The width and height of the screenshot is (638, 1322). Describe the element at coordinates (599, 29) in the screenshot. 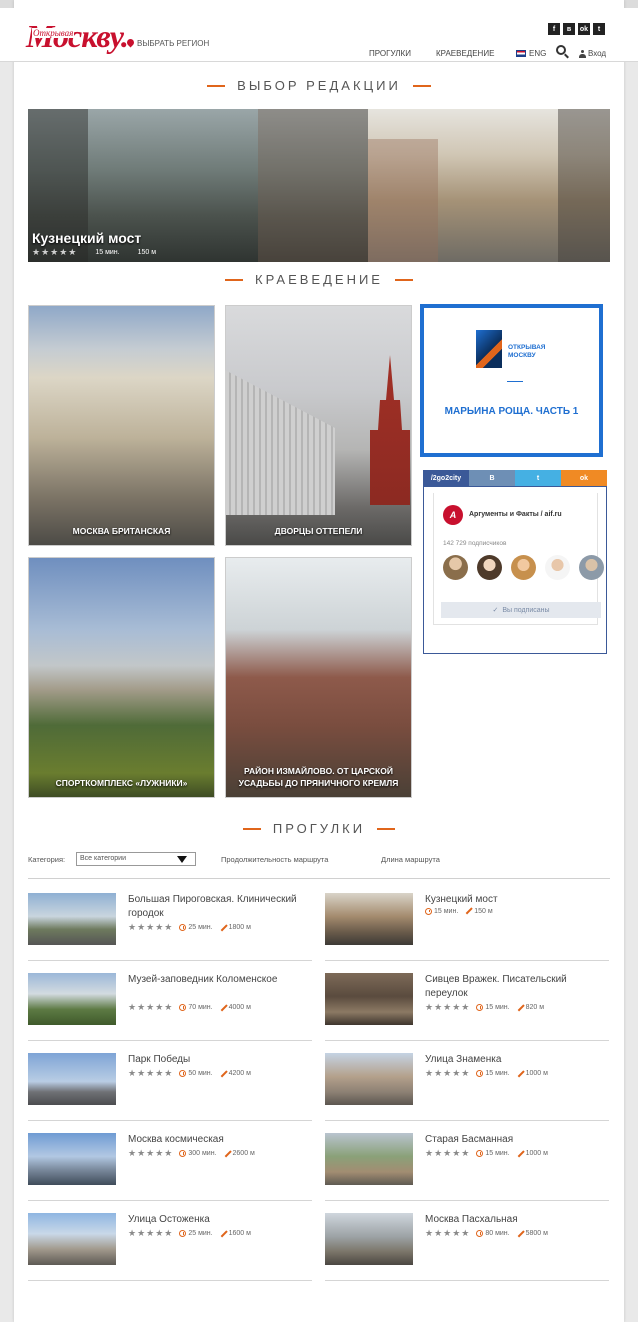

I see `twitter-icon: t` at that location.